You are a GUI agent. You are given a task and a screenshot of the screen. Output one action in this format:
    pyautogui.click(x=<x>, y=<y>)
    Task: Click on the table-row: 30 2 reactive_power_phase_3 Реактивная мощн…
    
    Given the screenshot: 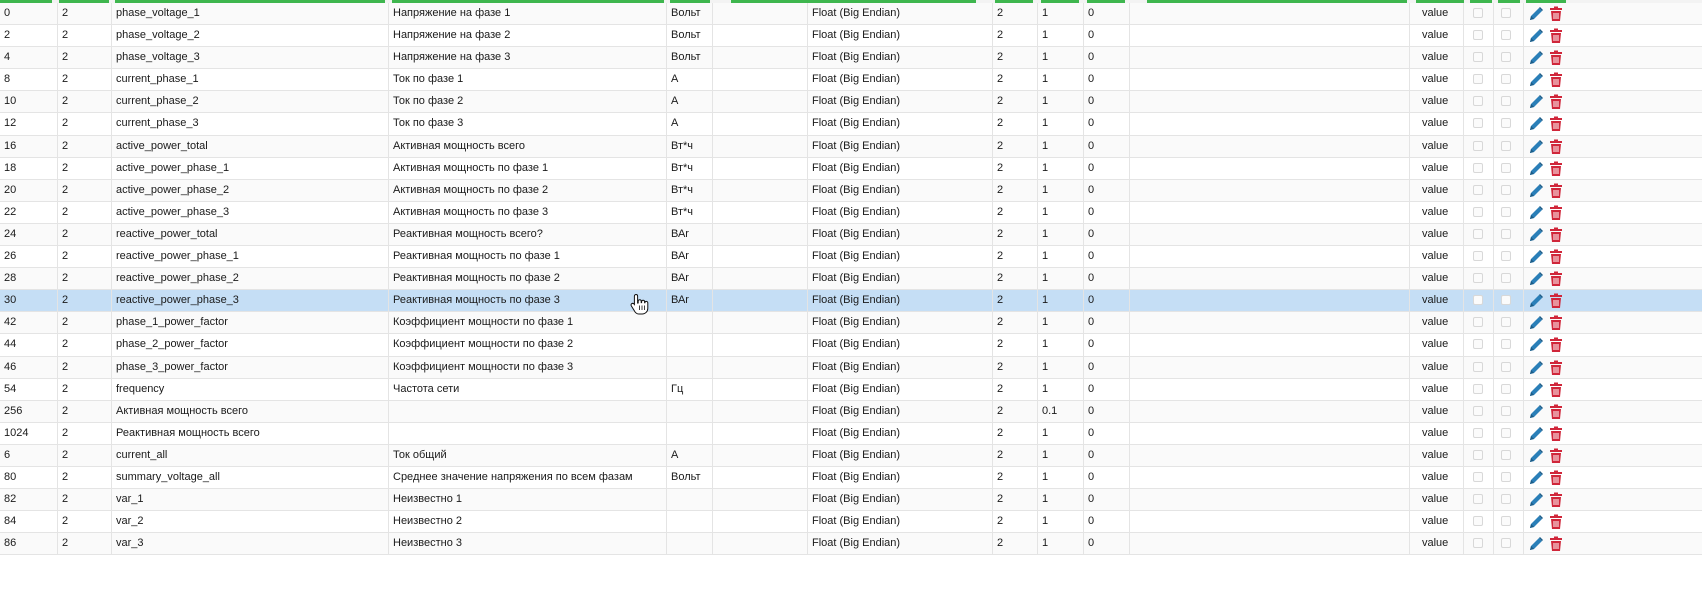 What is the action you would take?
    pyautogui.click(x=851, y=301)
    